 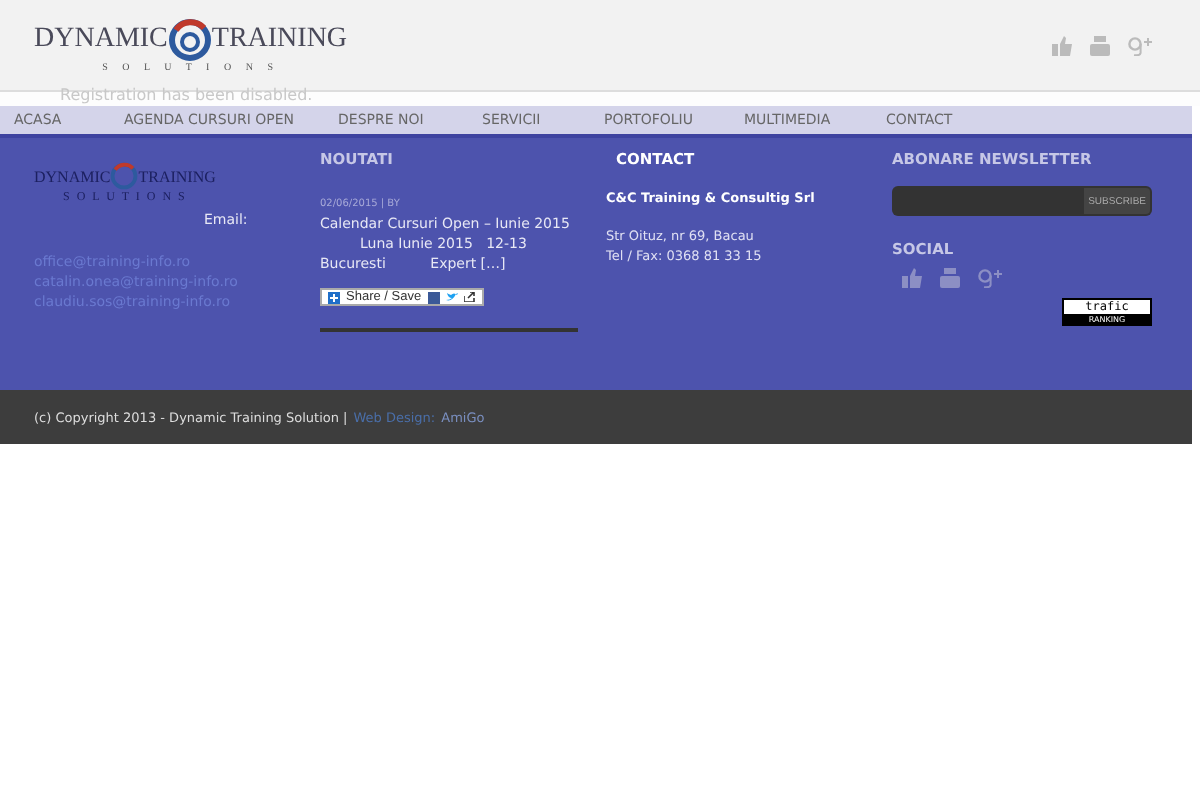 I want to click on plus-icon, so click(x=334, y=297).